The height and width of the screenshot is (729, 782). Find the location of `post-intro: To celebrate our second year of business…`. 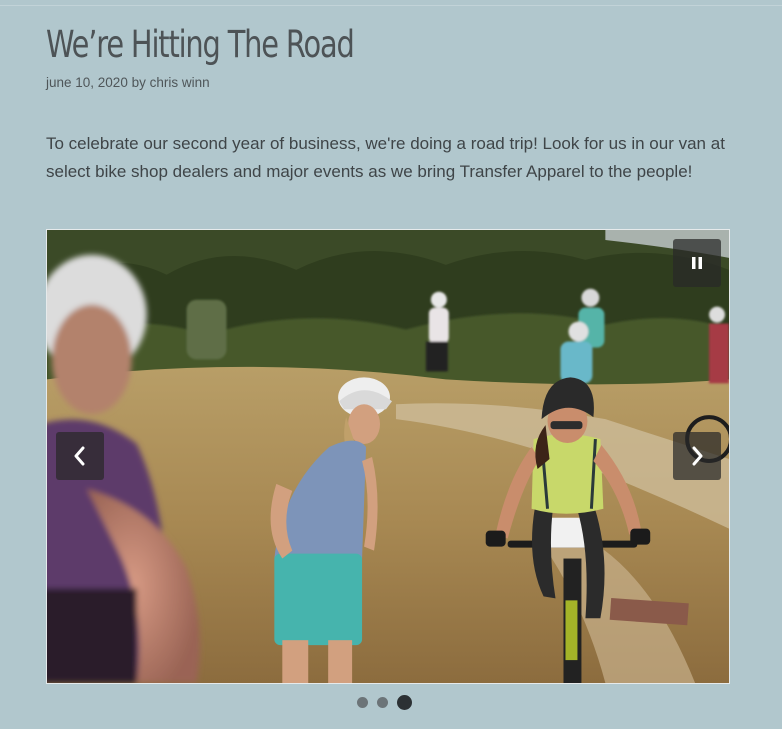

post-intro: To celebrate our second year of business… is located at coordinates (385, 157).